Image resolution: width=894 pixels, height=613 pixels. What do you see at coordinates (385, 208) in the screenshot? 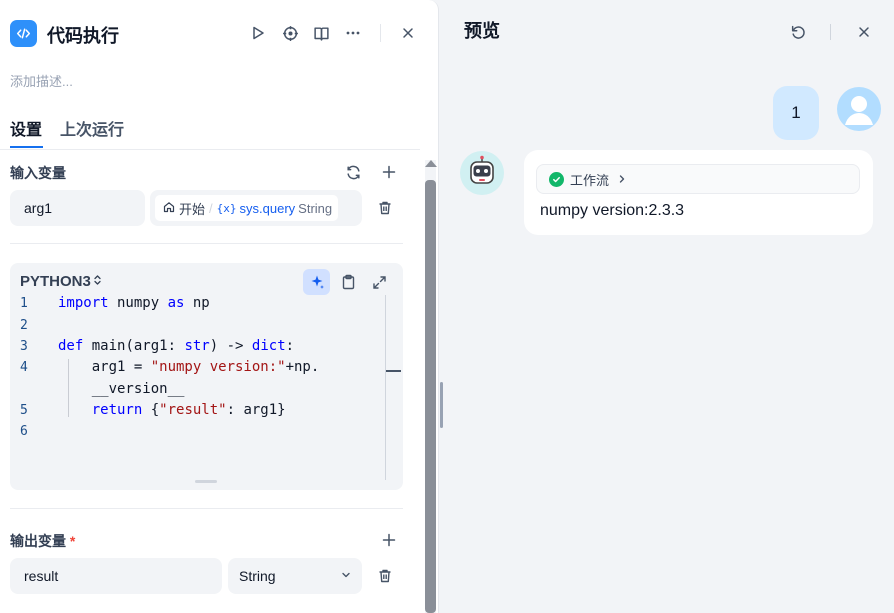
I see `delete-input-var-button` at bounding box center [385, 208].